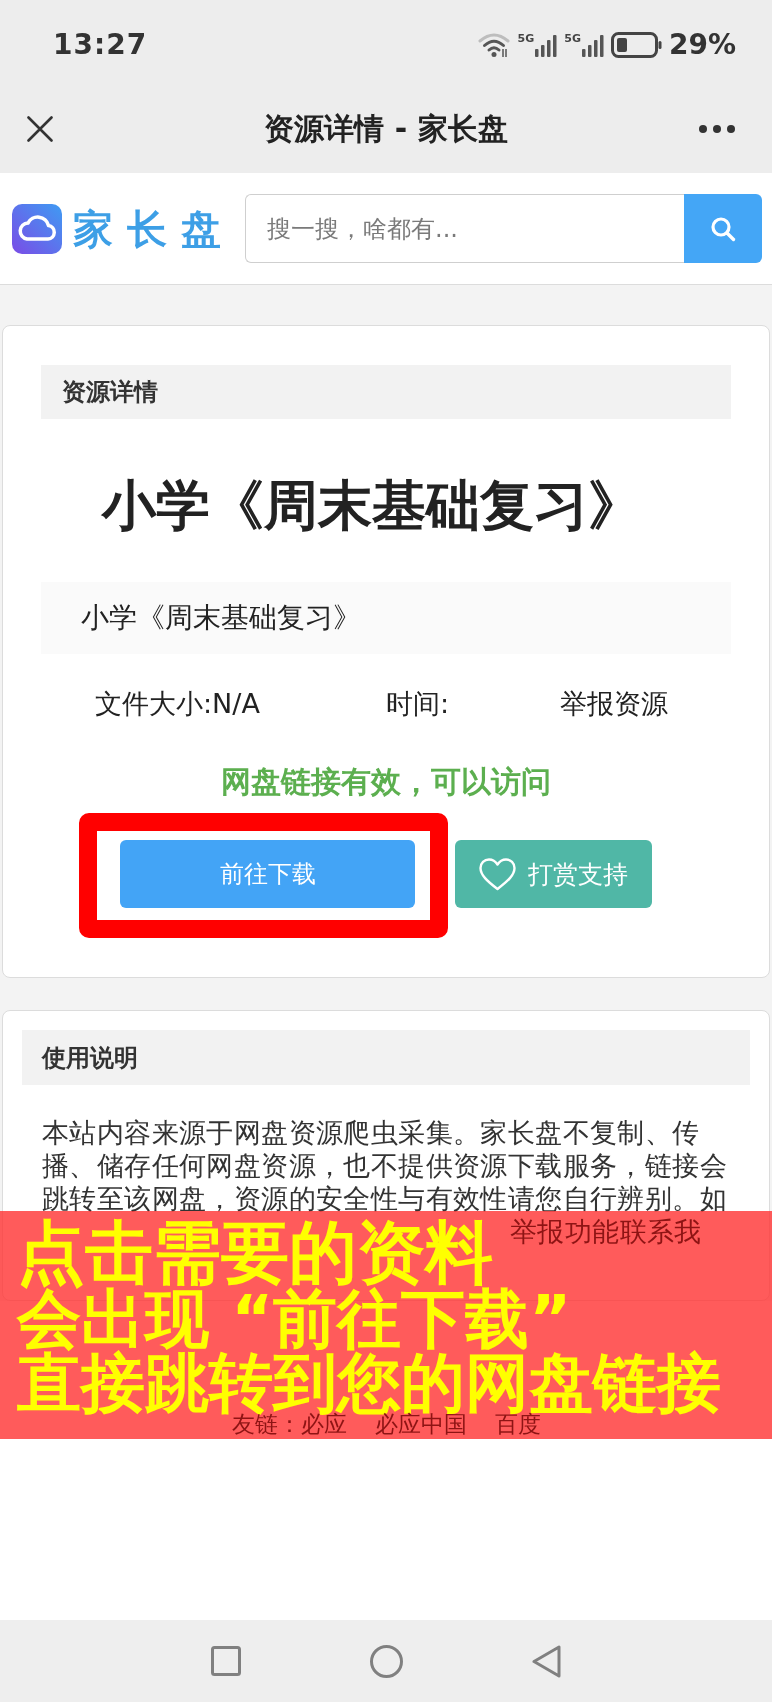 The height and width of the screenshot is (1702, 772). I want to click on search-button, so click(723, 228).